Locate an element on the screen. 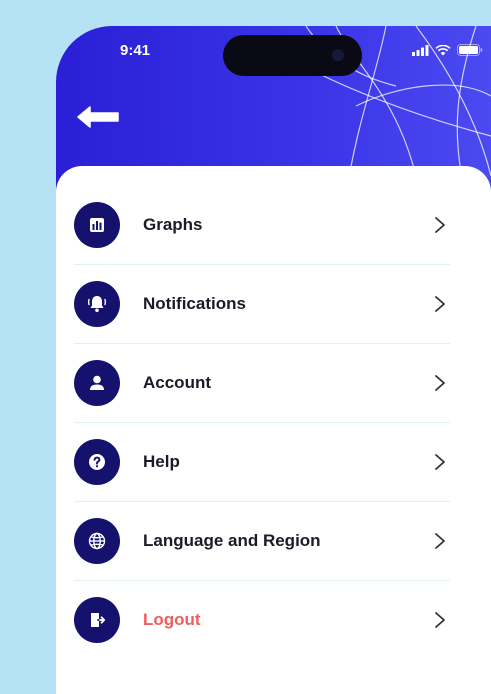 The width and height of the screenshot is (491, 694). camera-icon is located at coordinates (338, 55).